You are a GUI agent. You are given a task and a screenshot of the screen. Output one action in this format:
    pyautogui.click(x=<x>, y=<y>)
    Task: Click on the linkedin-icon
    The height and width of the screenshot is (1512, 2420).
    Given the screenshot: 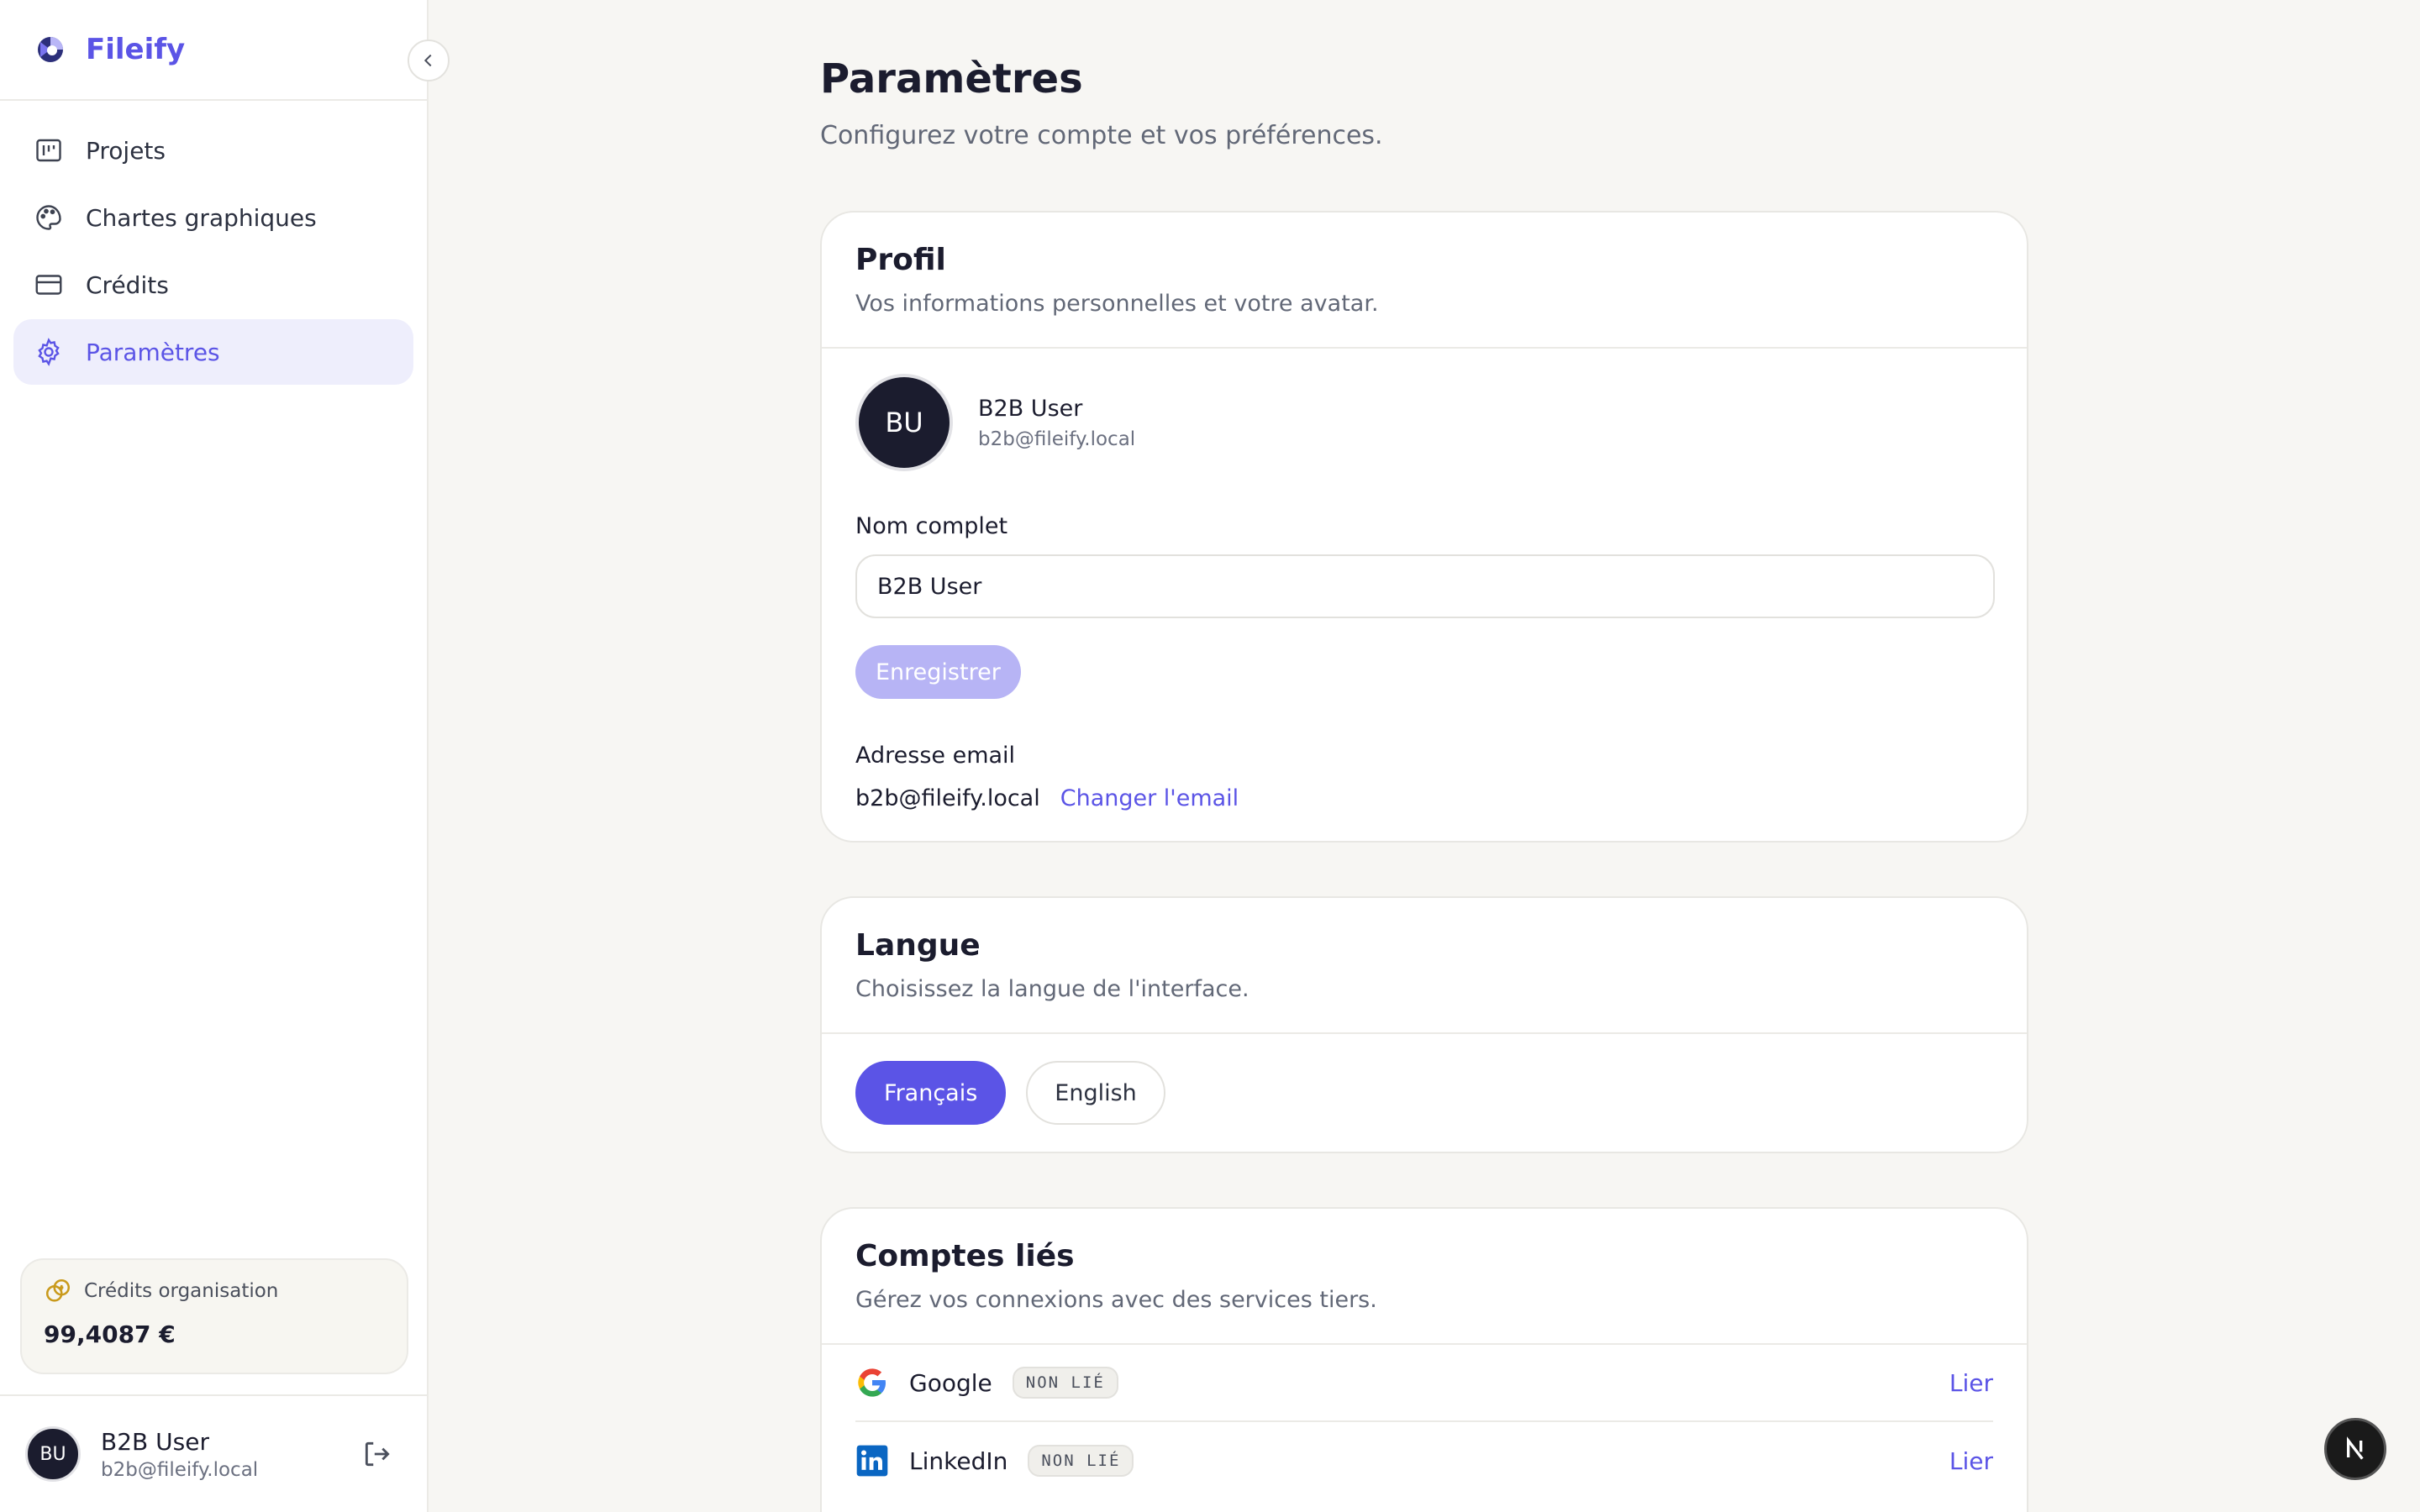 What is the action you would take?
    pyautogui.click(x=872, y=1461)
    